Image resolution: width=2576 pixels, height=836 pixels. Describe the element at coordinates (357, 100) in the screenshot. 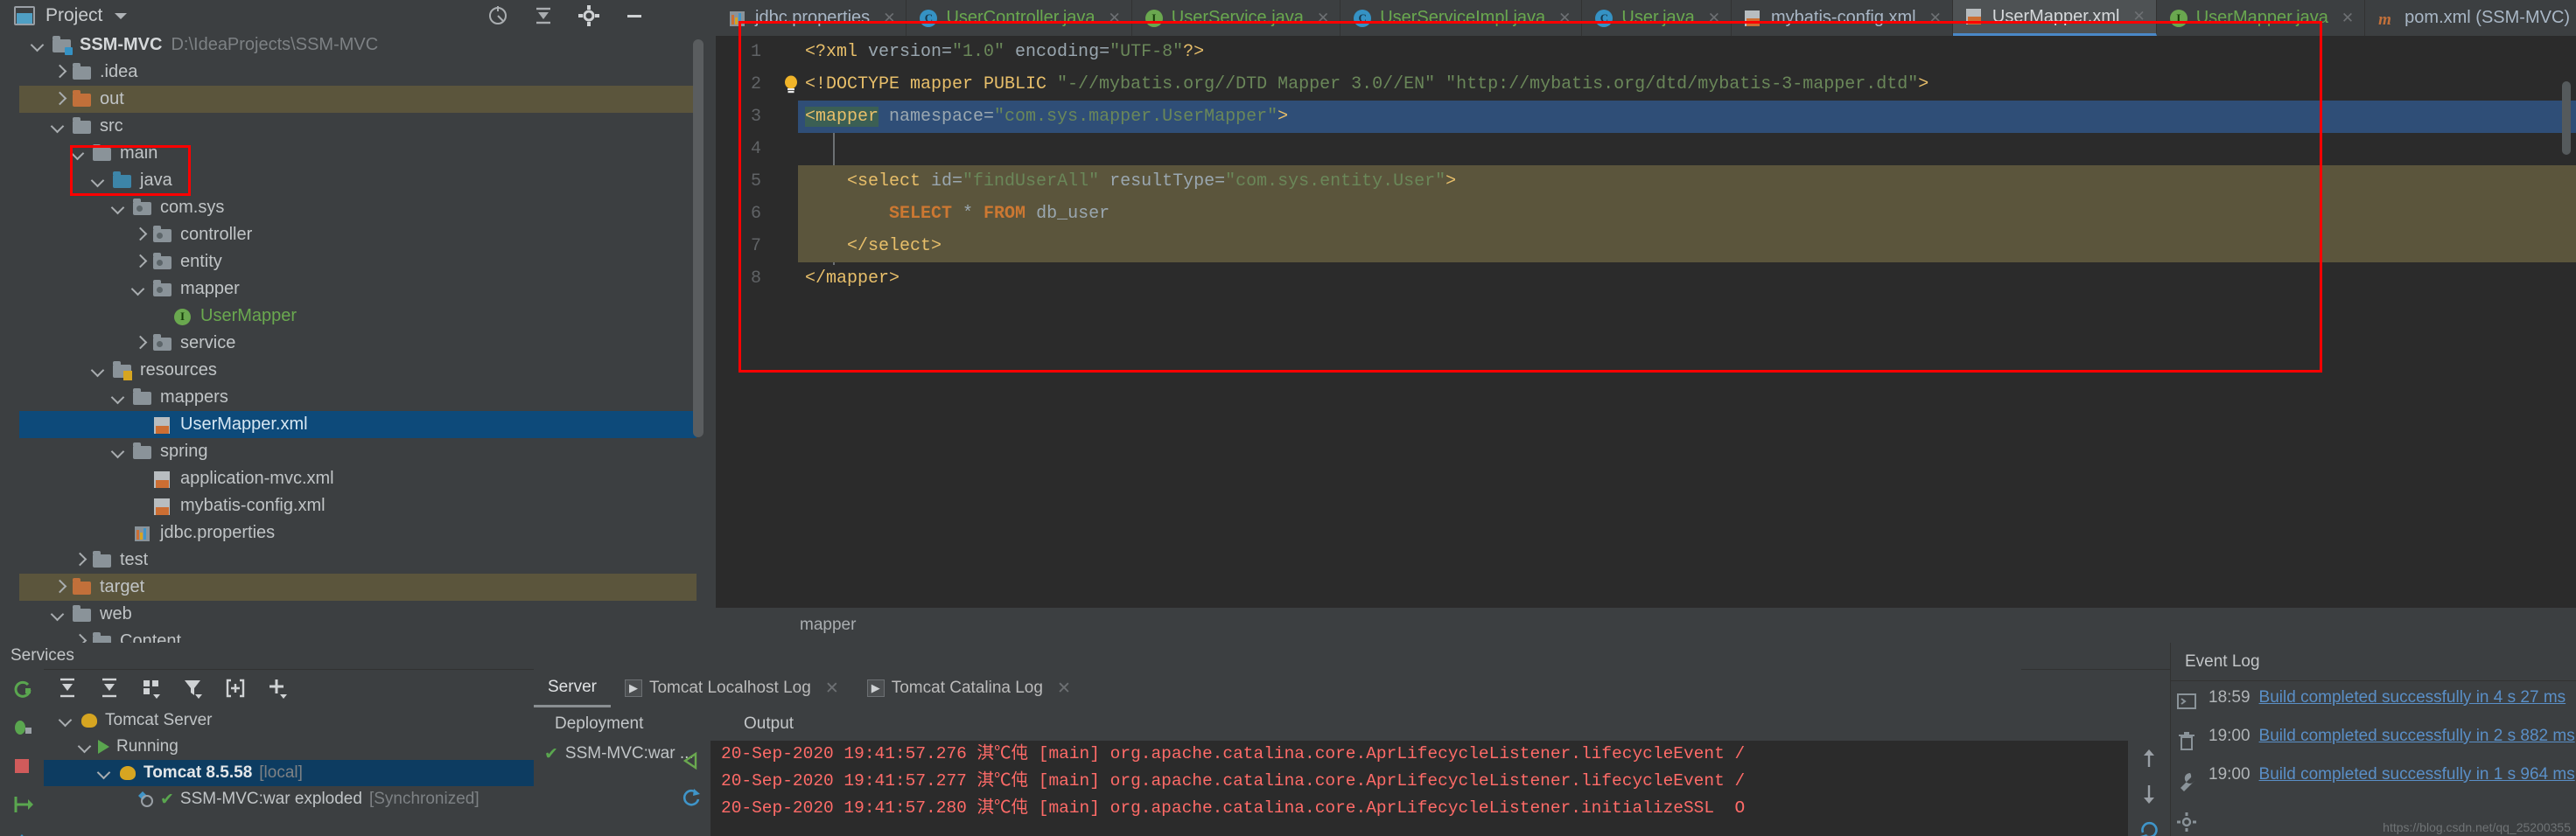

I see `tree-item-out: out` at that location.